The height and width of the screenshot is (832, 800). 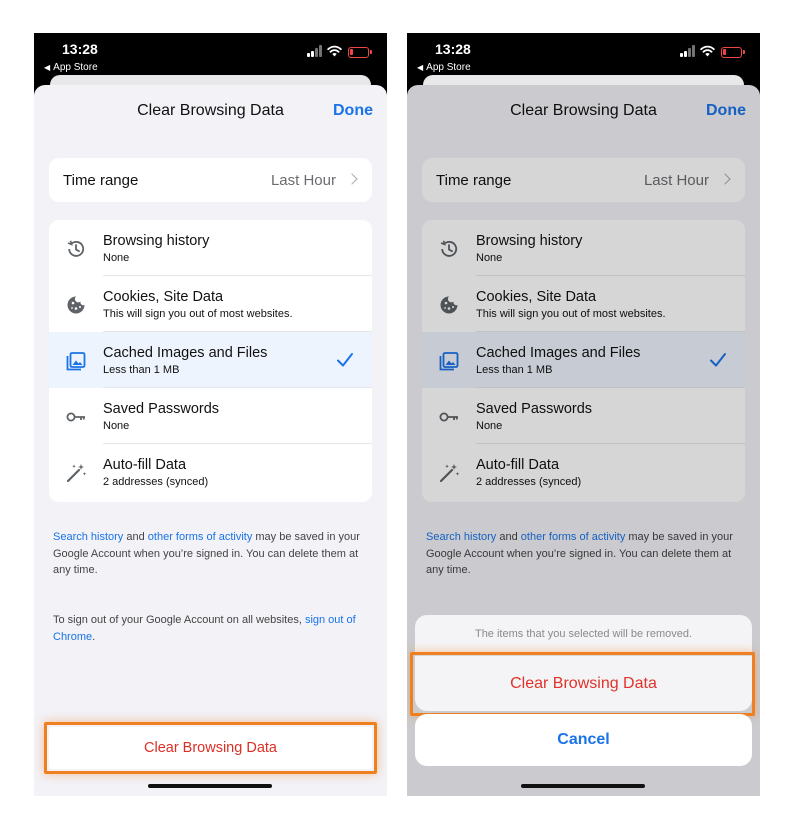 I want to click on history-icon, so click(x=76, y=248).